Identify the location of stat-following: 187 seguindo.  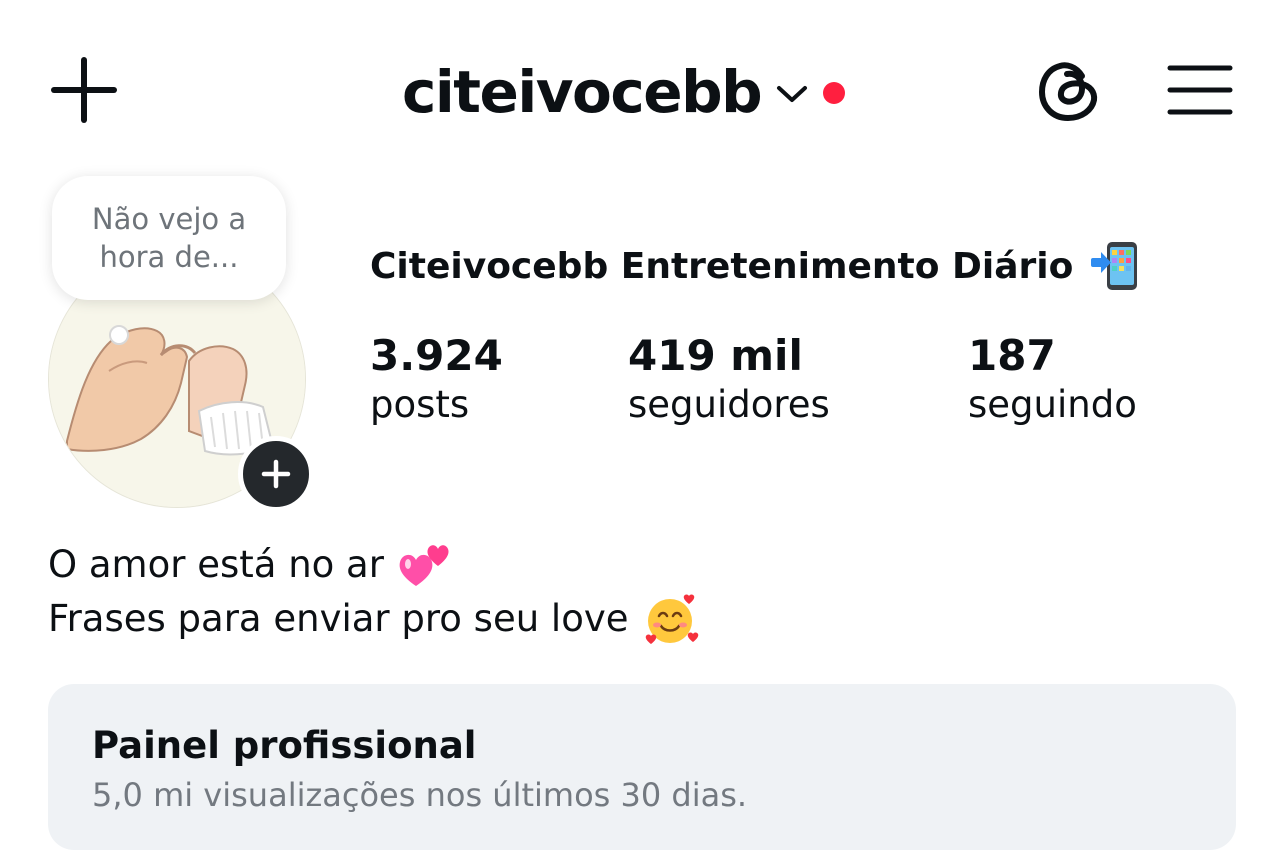
(1052, 379).